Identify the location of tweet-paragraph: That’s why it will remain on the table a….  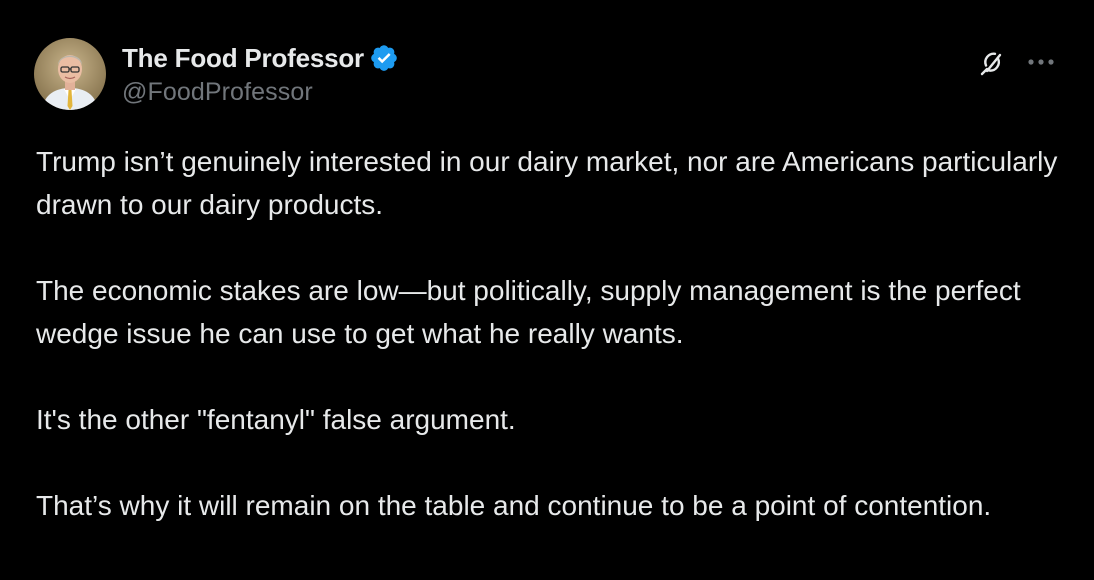
(514, 505).